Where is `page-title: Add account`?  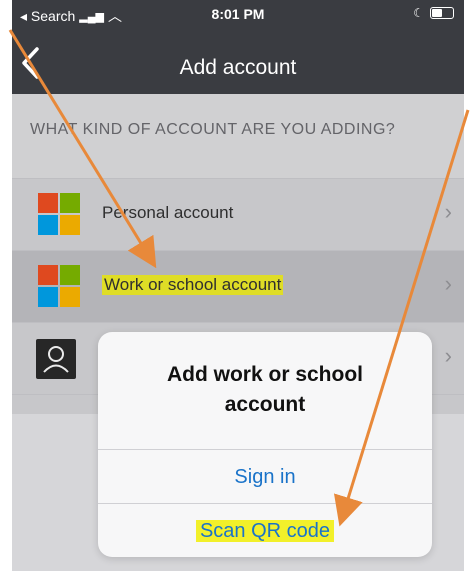
page-title: Add account is located at coordinates (238, 67).